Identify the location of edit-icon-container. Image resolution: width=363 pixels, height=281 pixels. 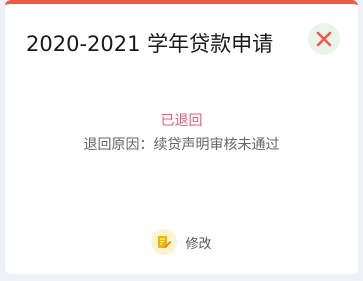
(164, 242).